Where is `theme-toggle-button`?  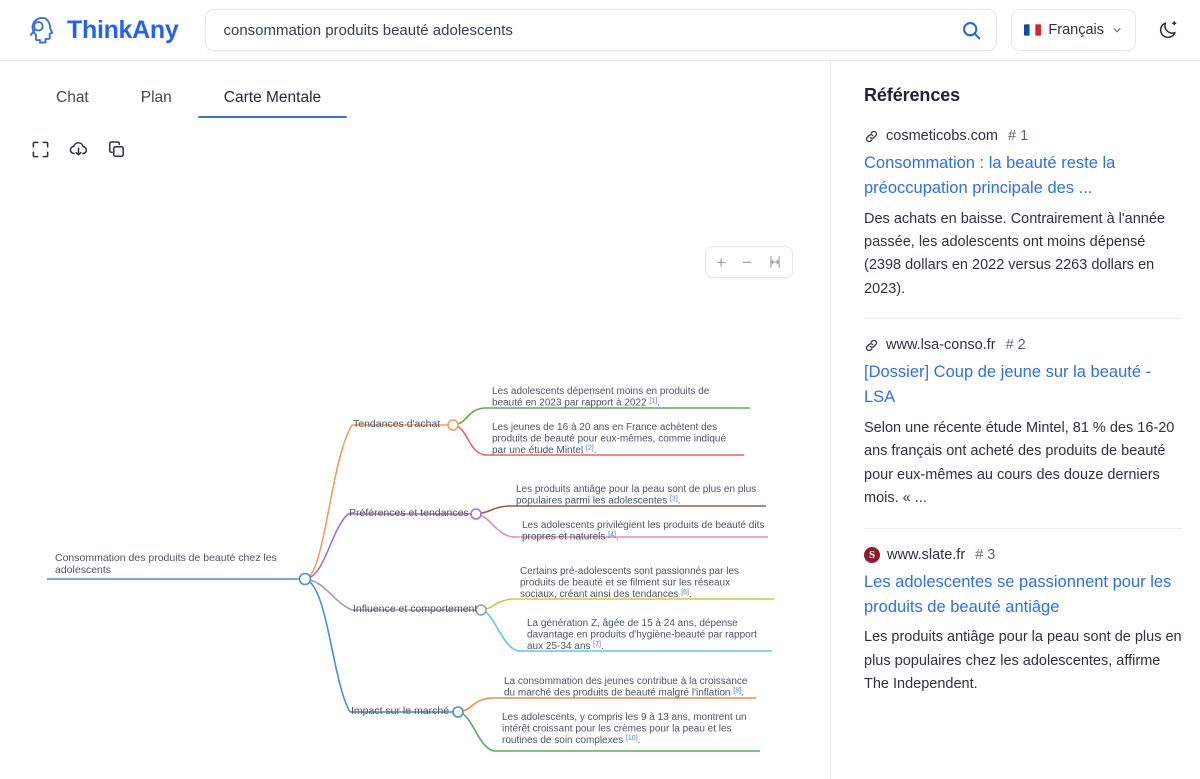
theme-toggle-button is located at coordinates (1168, 30).